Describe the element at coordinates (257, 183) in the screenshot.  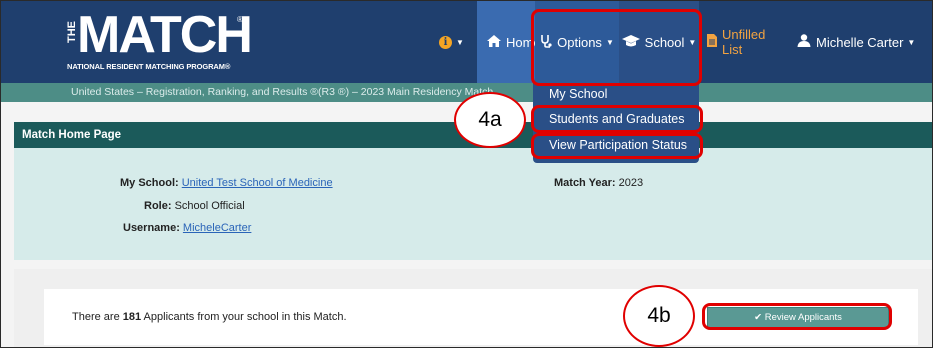
I see `my-school-link: United Test School of Medicine` at that location.